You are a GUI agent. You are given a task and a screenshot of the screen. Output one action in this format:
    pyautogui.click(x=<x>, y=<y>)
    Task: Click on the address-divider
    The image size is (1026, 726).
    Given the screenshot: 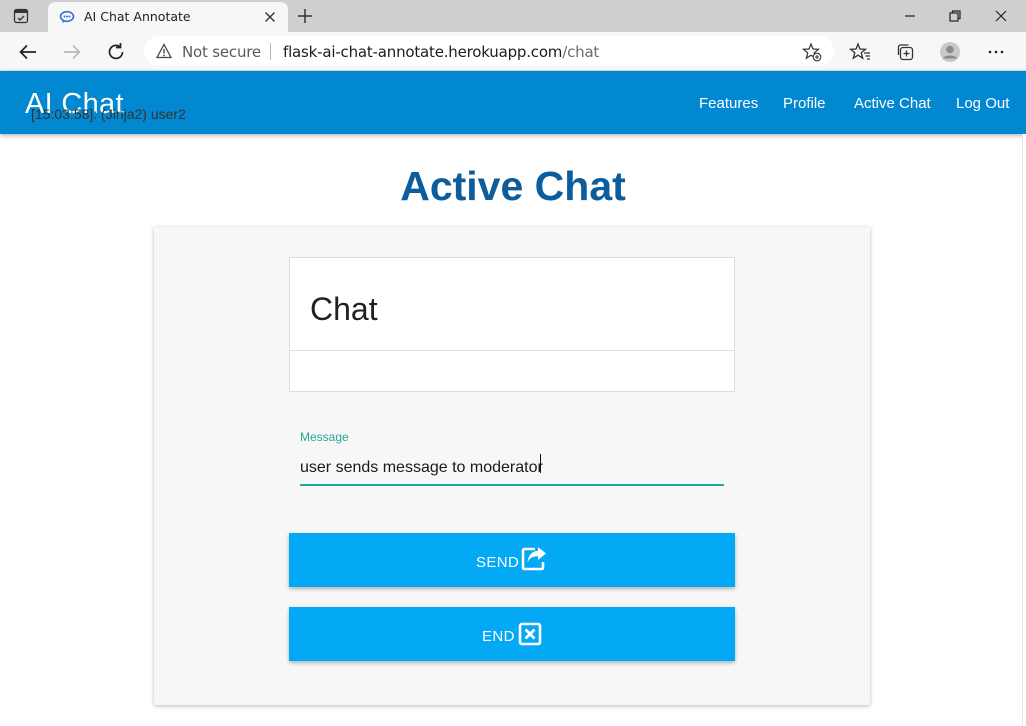 What is the action you would take?
    pyautogui.click(x=270, y=51)
    